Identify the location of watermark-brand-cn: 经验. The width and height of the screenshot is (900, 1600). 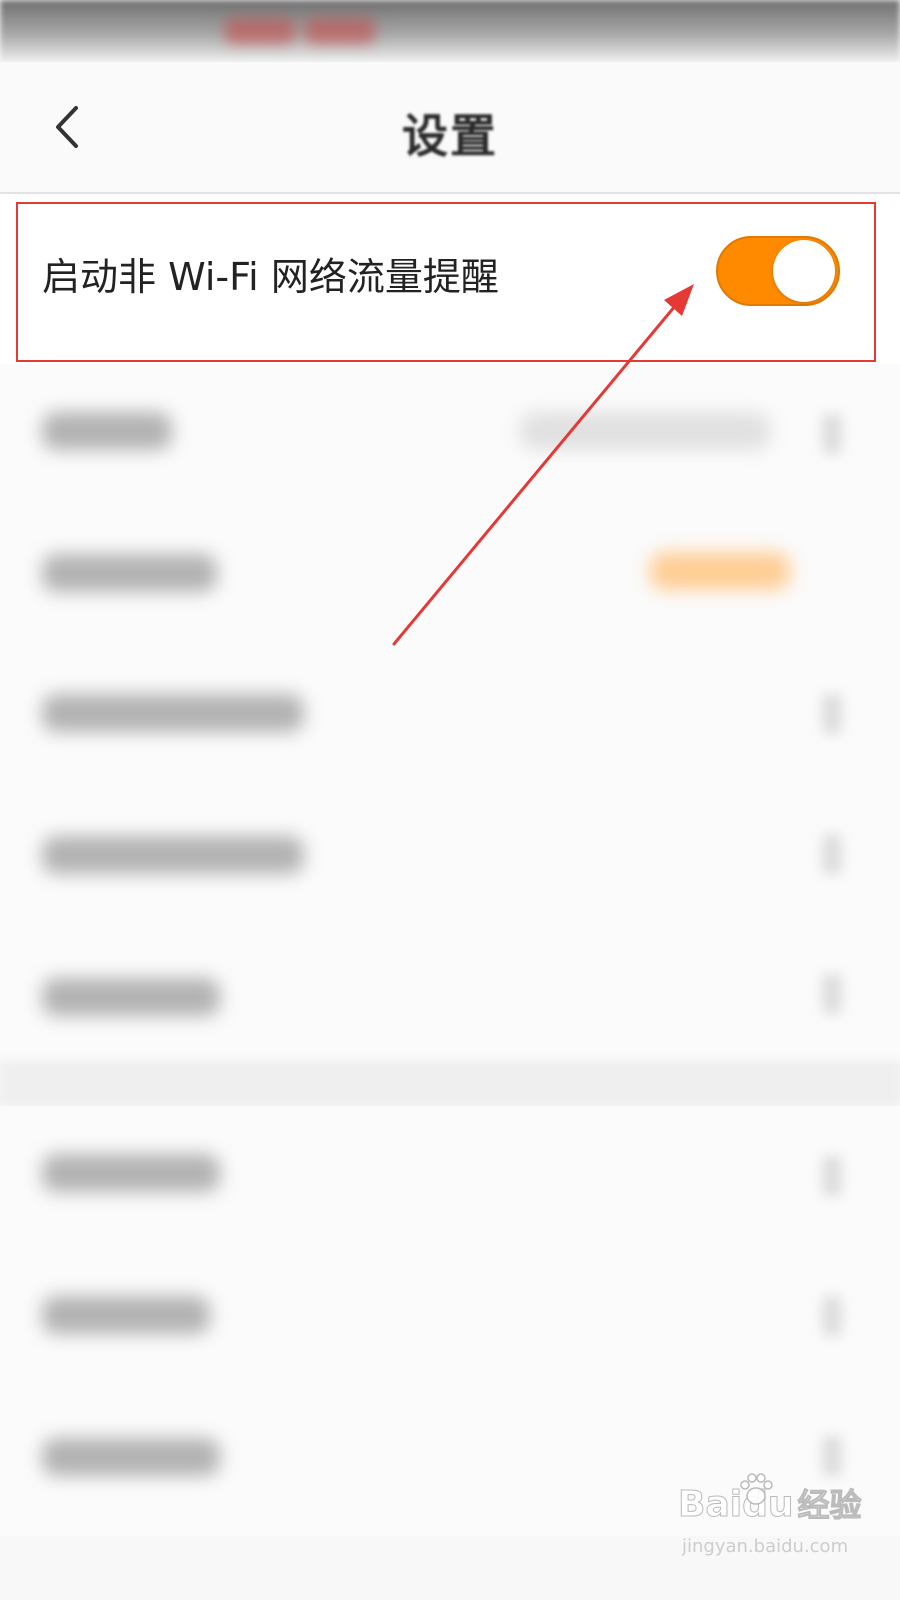
(829, 1505).